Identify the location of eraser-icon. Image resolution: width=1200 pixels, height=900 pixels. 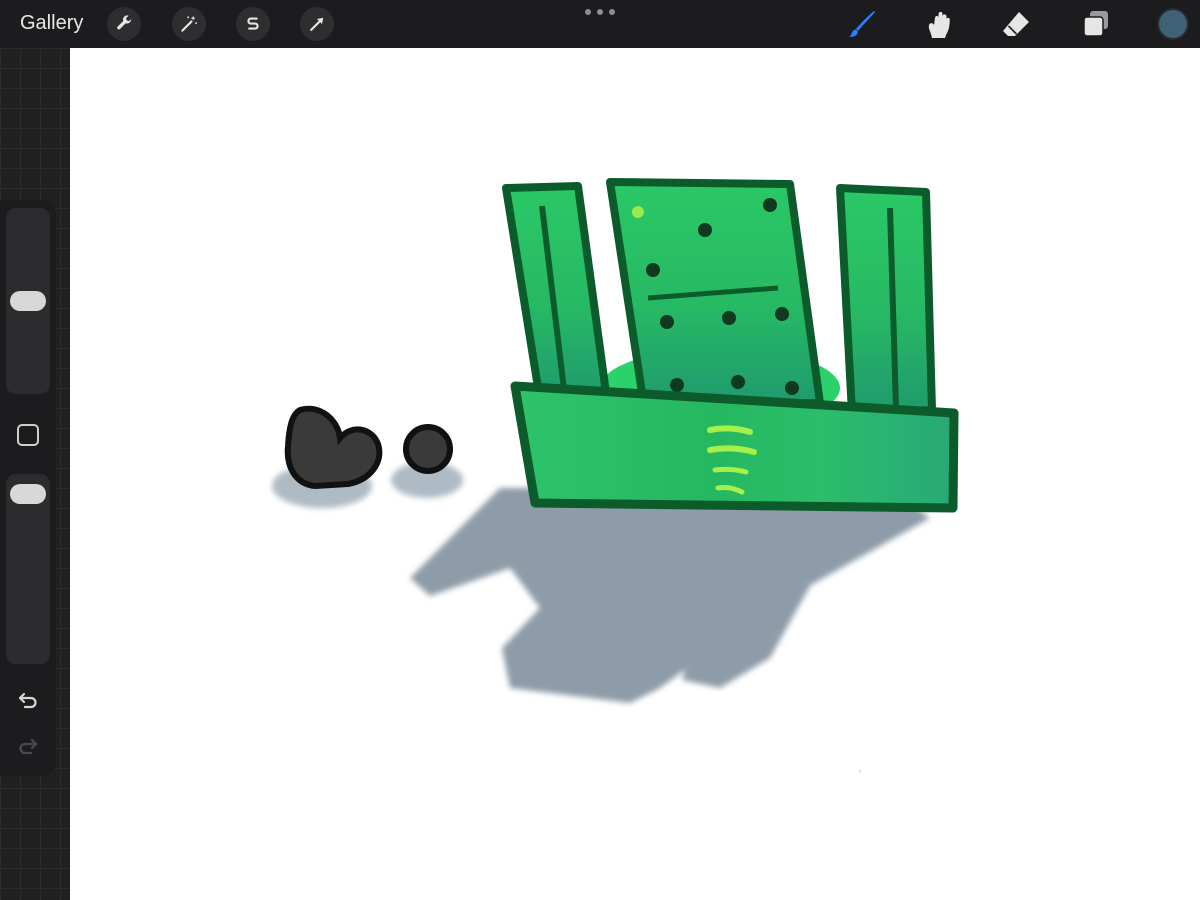
(1016, 24).